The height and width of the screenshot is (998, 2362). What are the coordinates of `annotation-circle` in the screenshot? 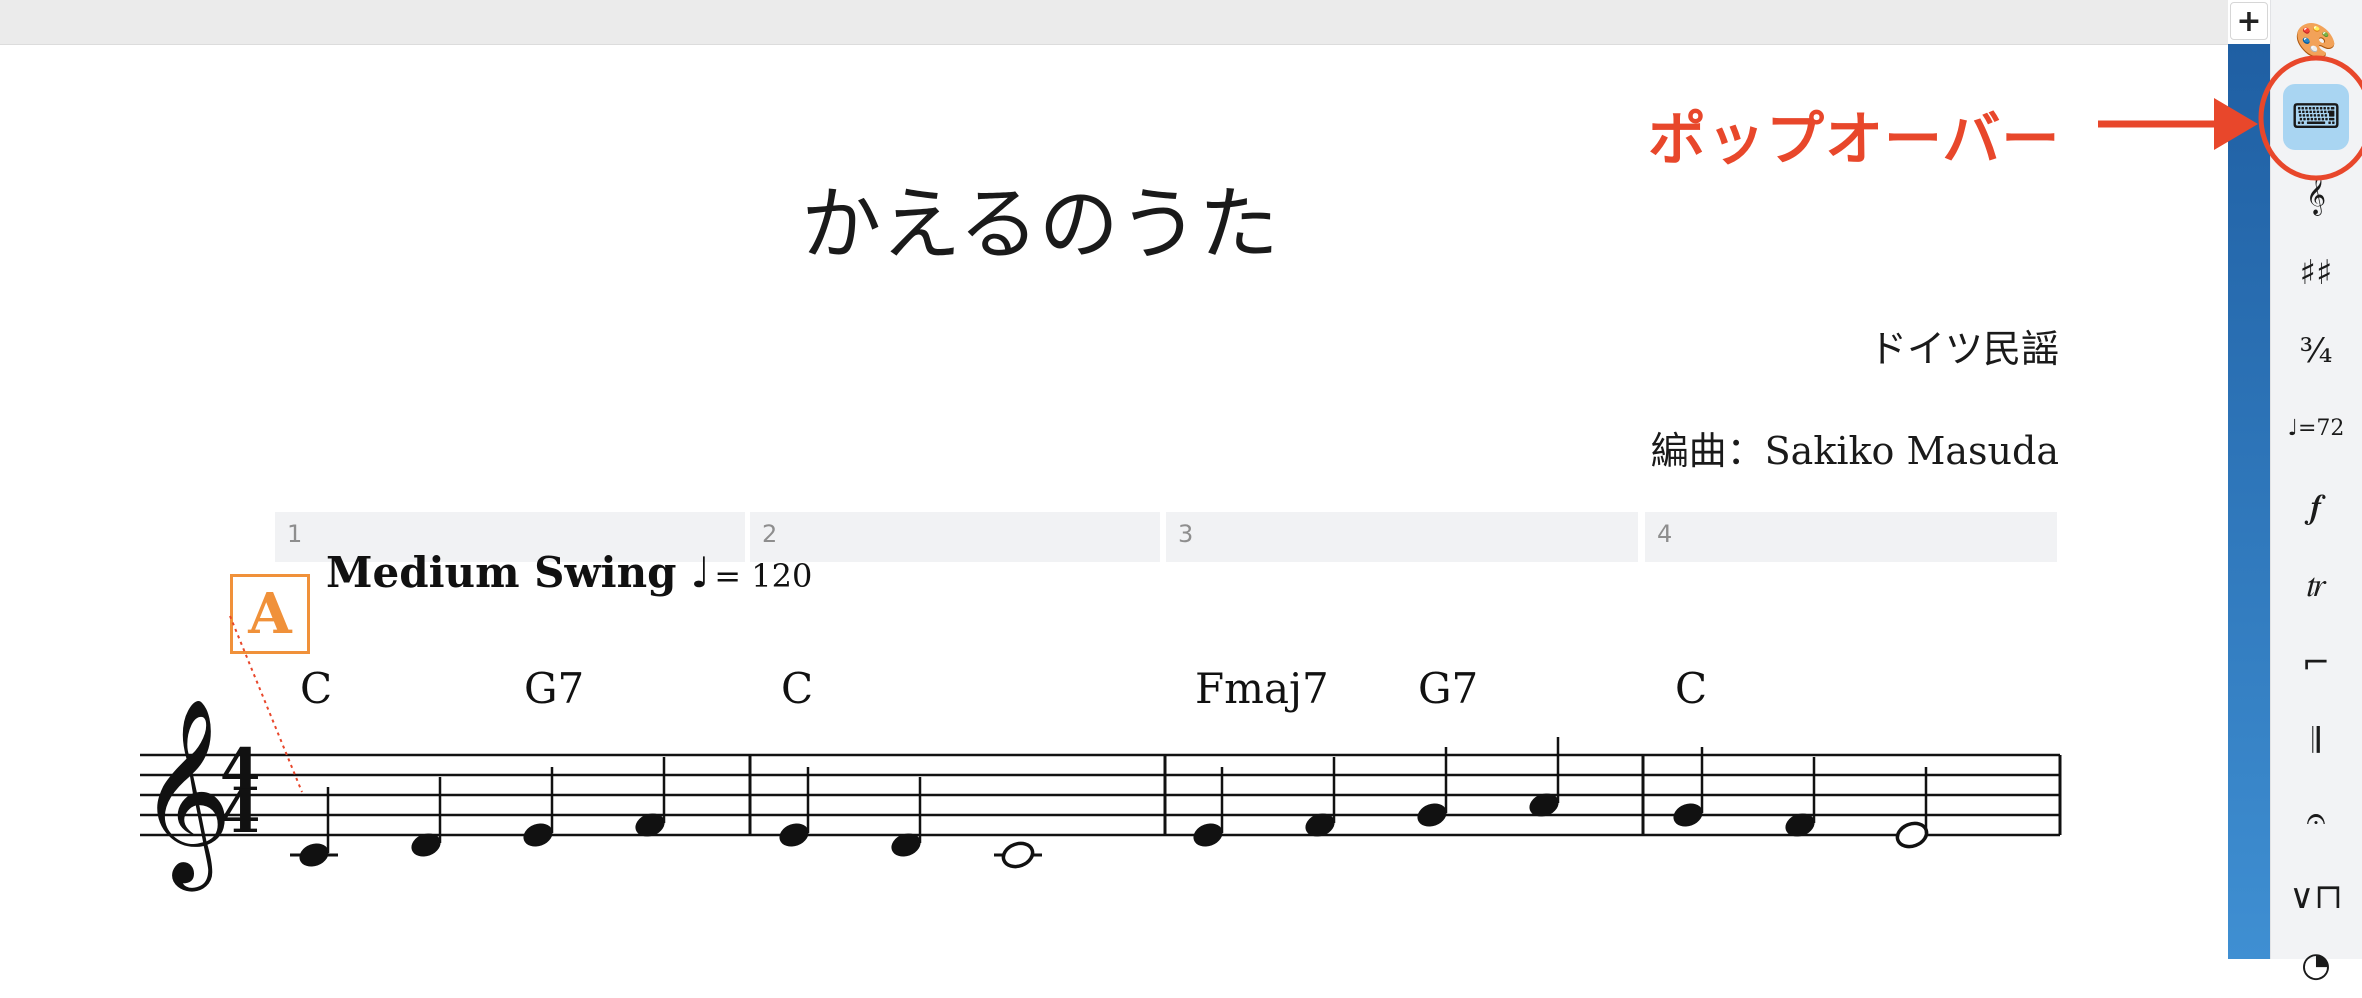 It's located at (2310, 118).